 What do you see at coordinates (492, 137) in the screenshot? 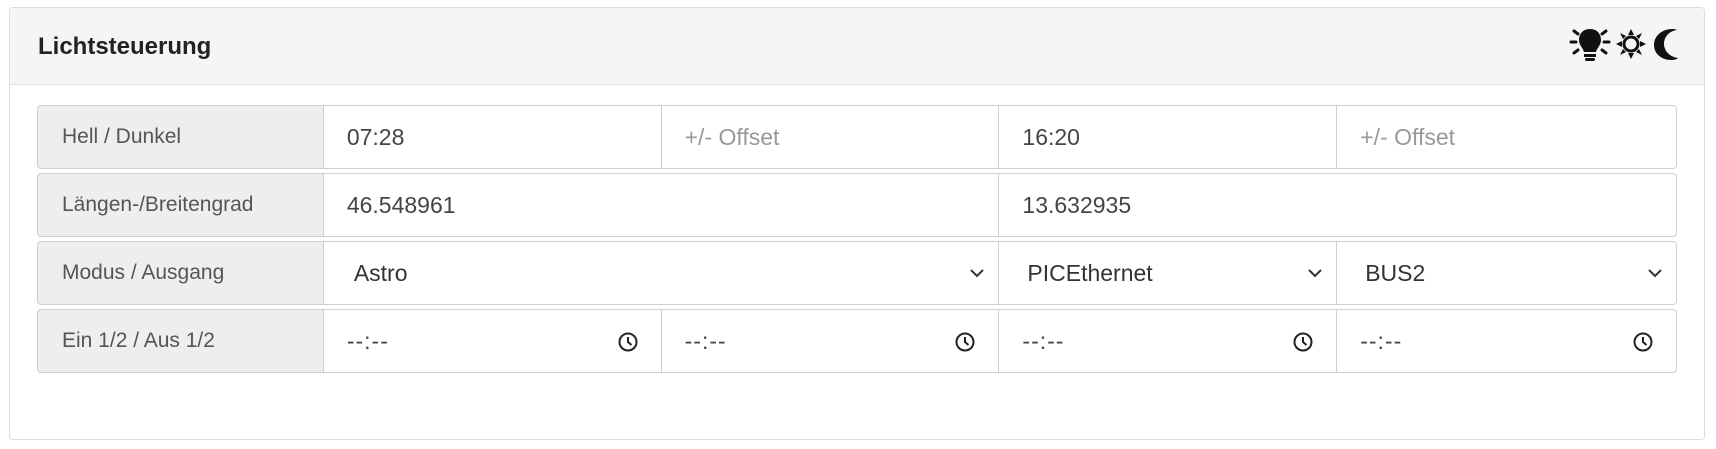
I see `sunrise-time-field: 07:28` at bounding box center [492, 137].